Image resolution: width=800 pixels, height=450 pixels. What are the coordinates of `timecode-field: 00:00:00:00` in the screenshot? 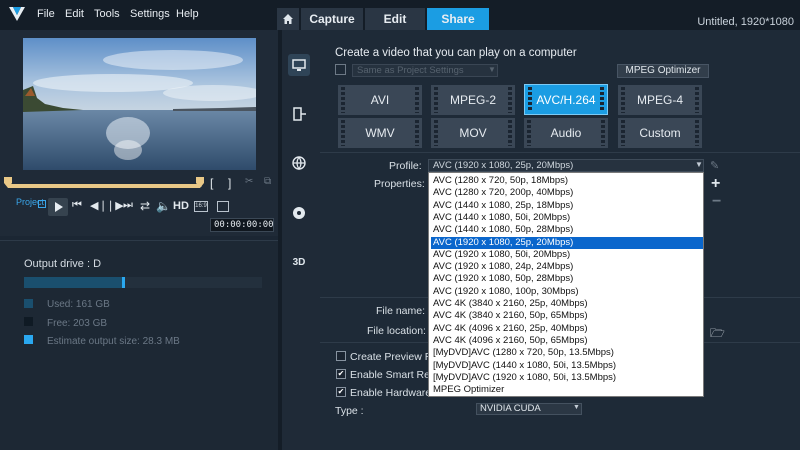 It's located at (242, 225).